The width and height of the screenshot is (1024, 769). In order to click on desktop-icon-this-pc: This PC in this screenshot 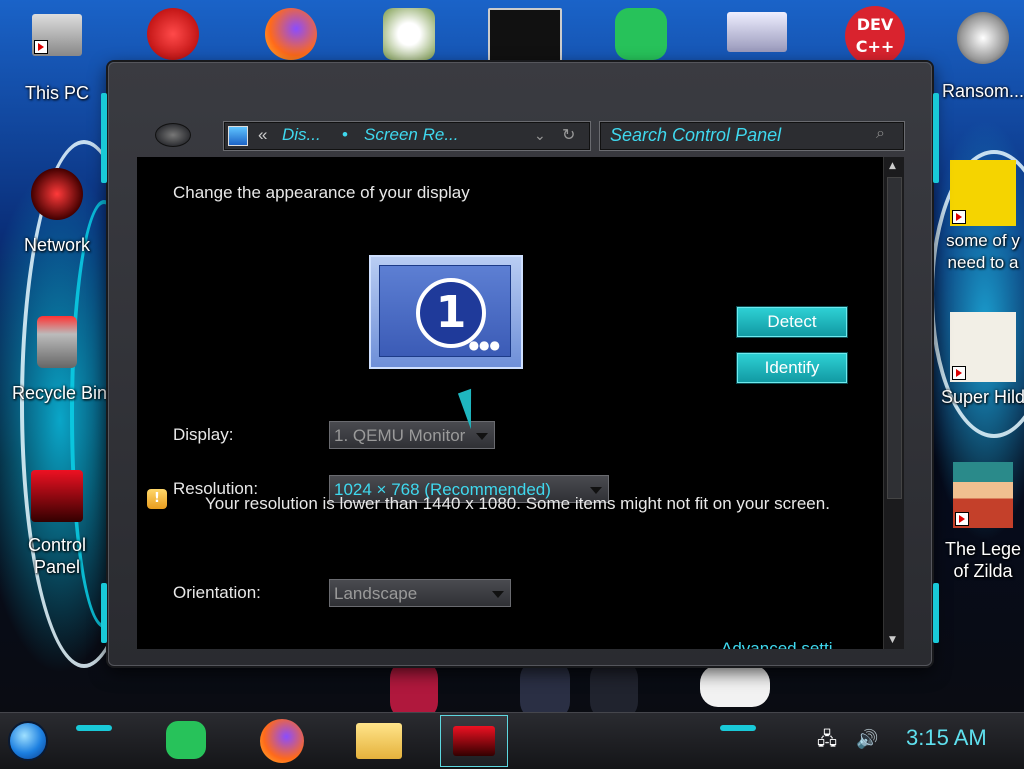, I will do `click(57, 59)`.